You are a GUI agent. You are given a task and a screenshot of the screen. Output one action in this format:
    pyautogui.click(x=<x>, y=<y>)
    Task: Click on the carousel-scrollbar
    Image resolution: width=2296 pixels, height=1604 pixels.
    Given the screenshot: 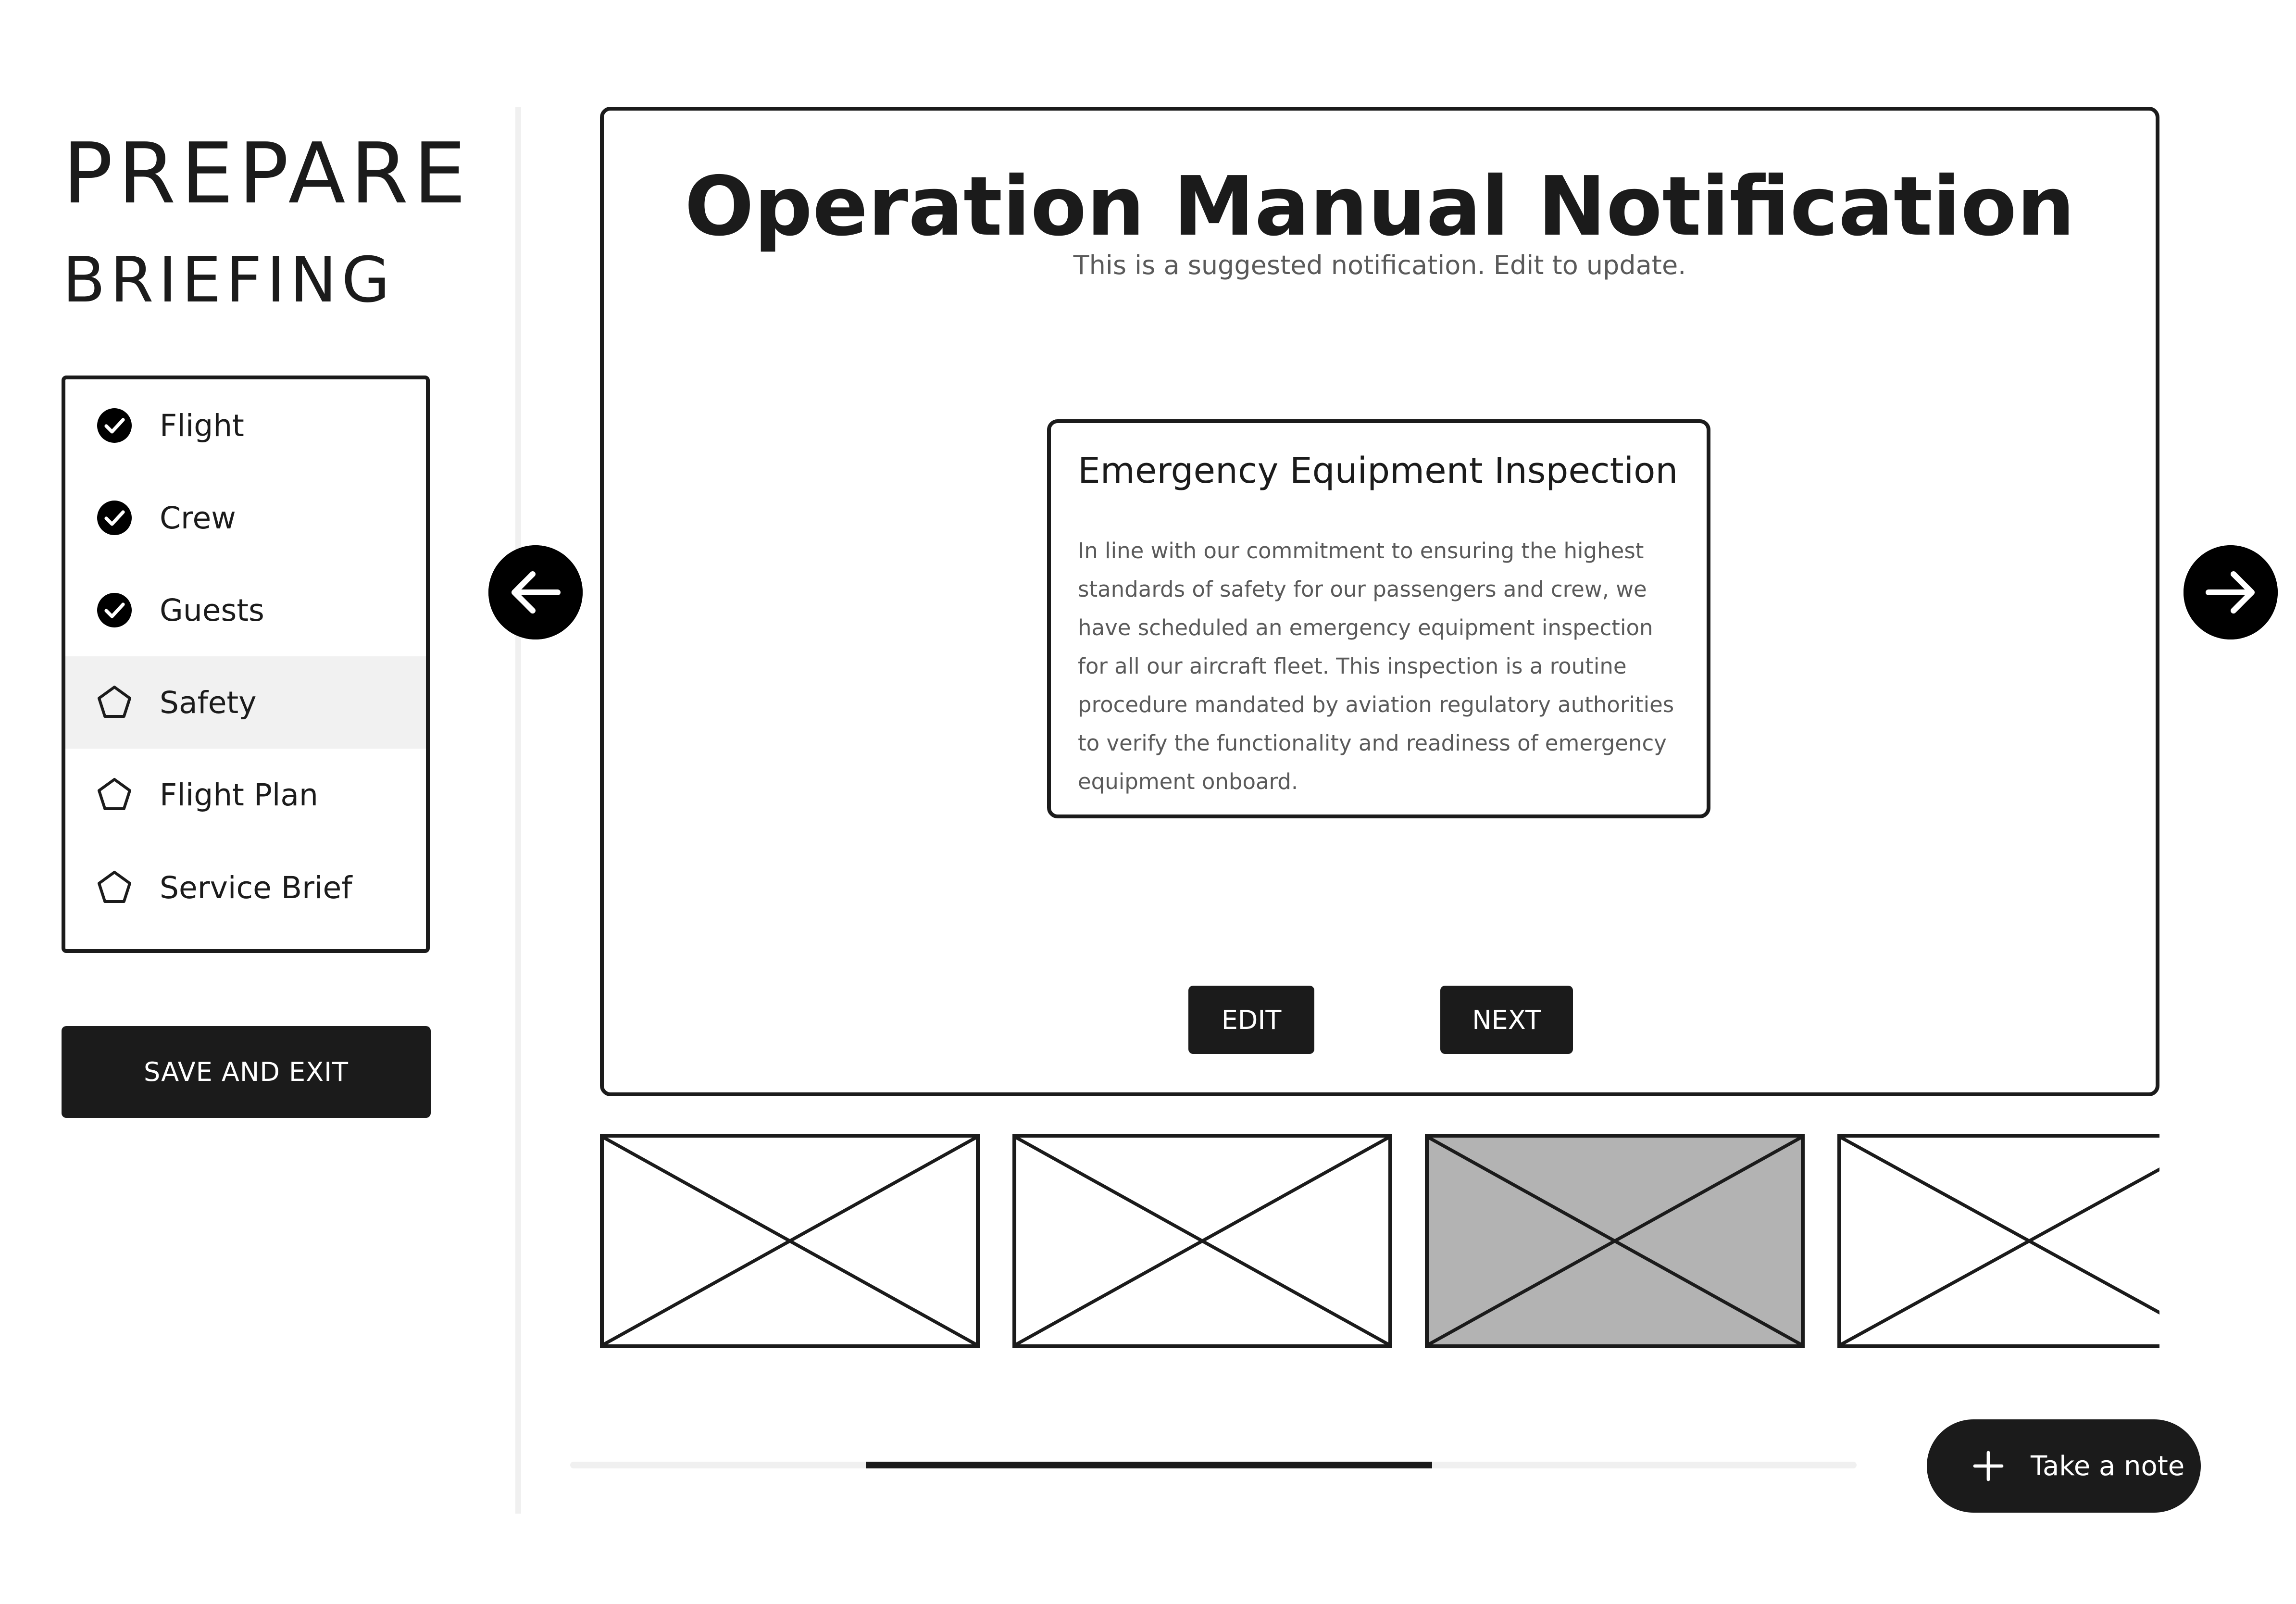 What is the action you would take?
    pyautogui.click(x=1213, y=1465)
    